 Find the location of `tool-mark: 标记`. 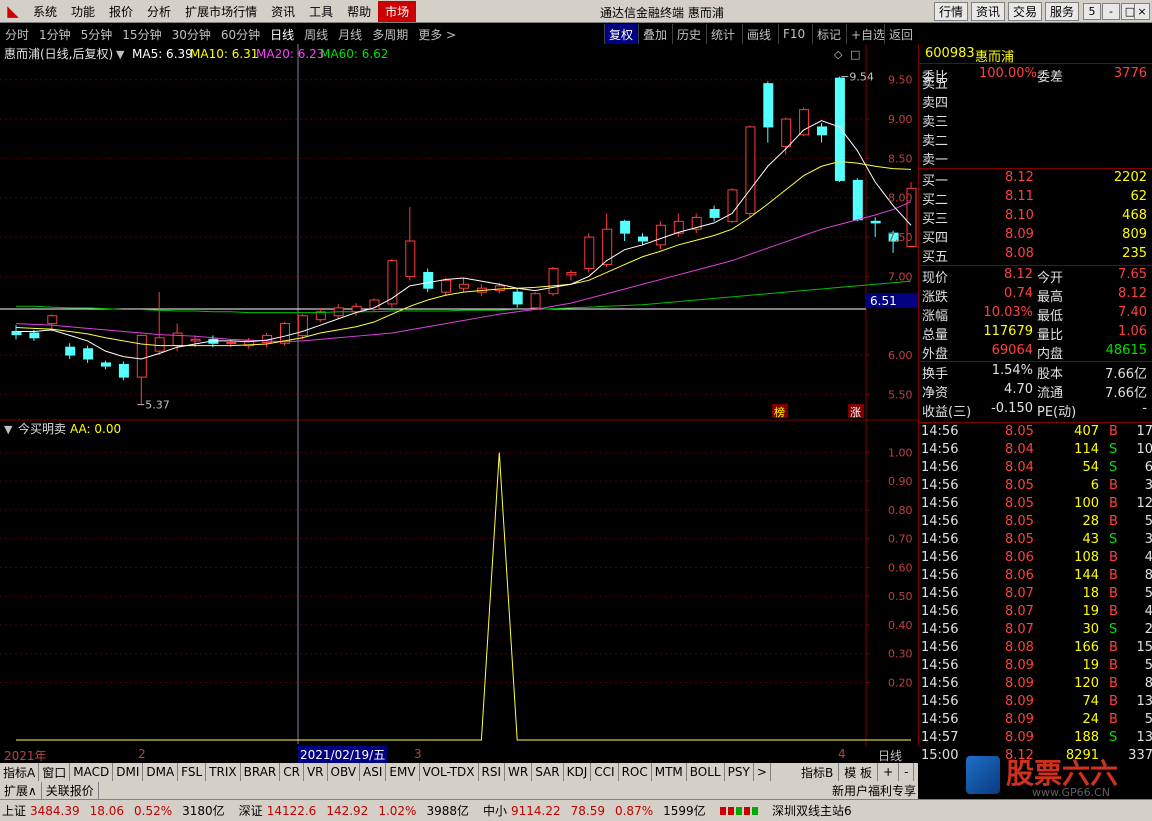

tool-mark: 标记 is located at coordinates (828, 34).